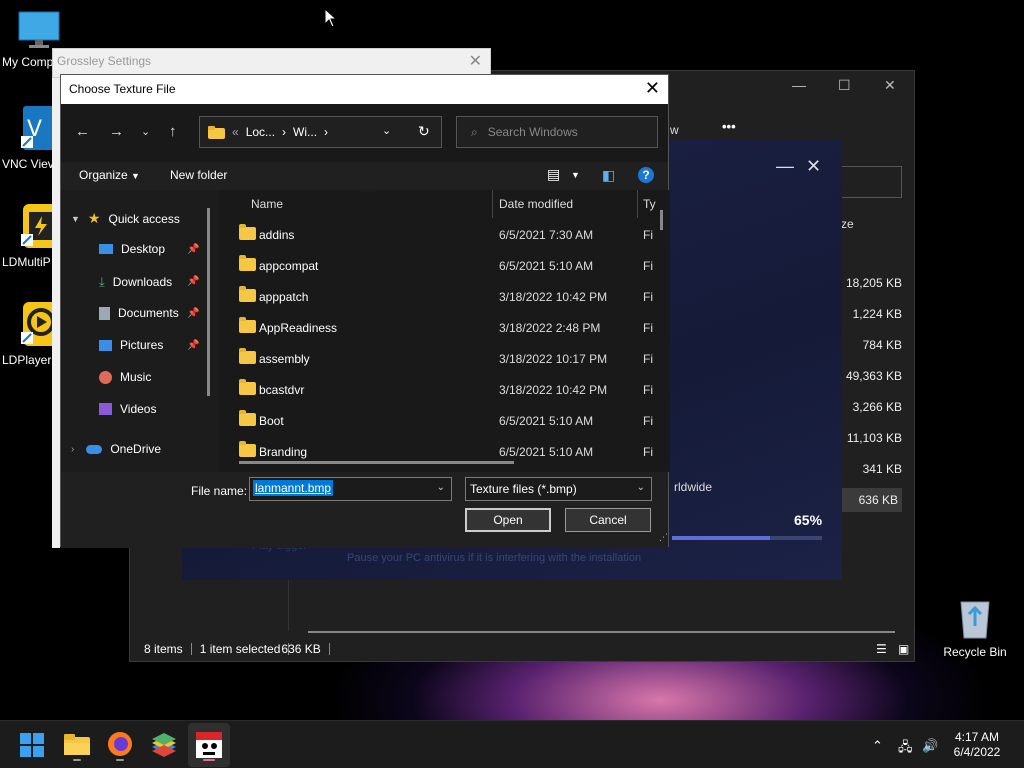 Image resolution: width=1024 pixels, height=768 pixels. I want to click on search-placeholder: Search Windows, so click(532, 132).